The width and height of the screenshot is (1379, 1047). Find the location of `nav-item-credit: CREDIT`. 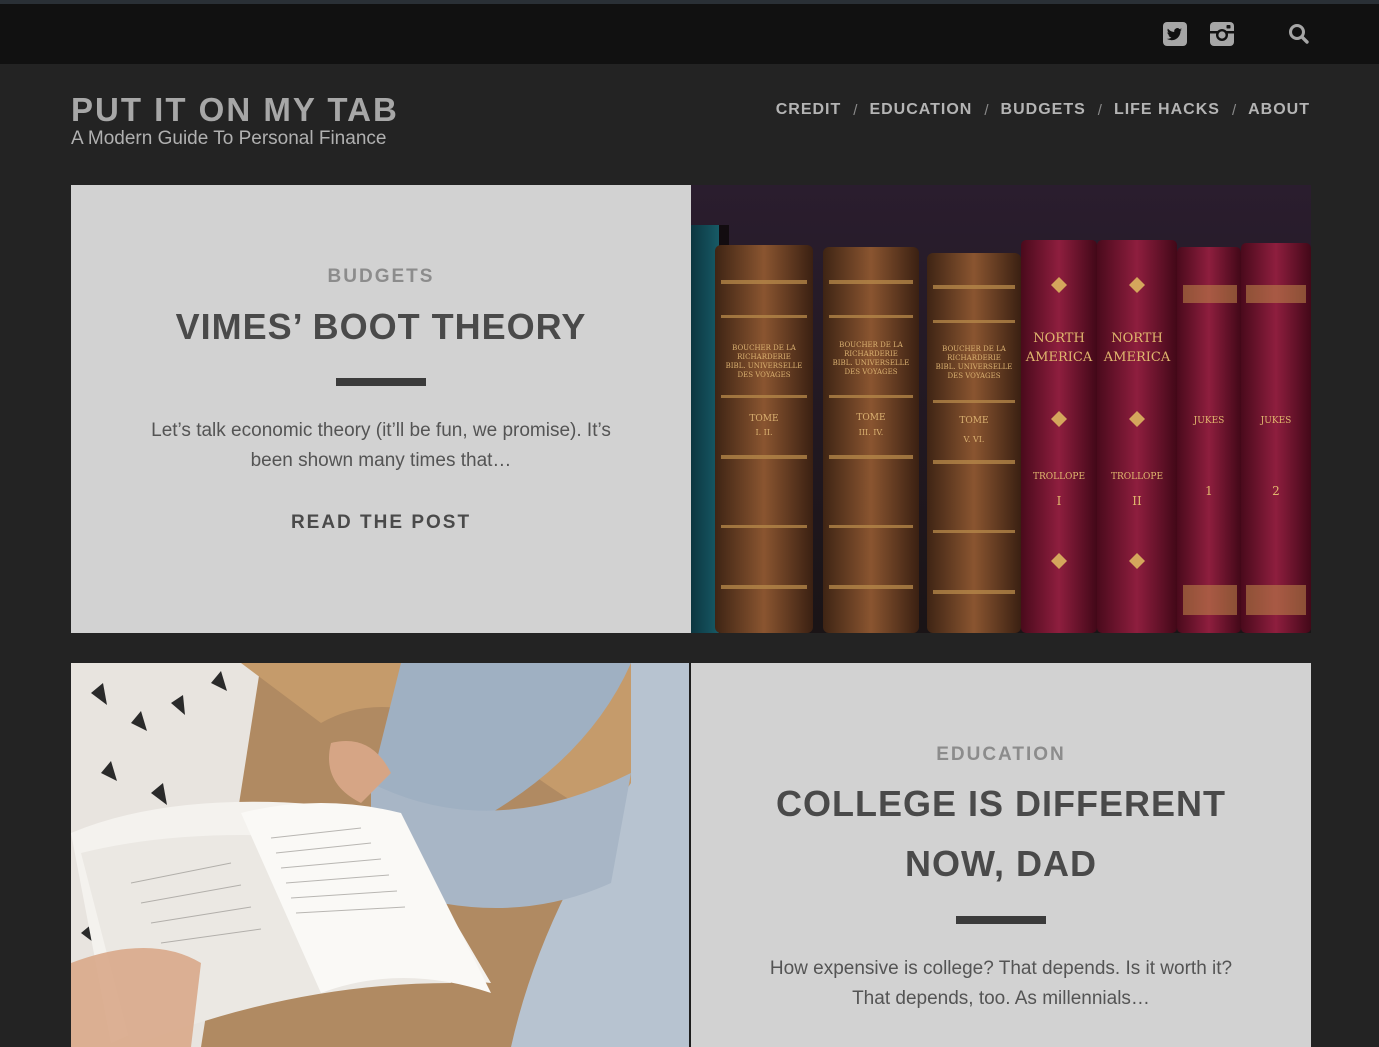

nav-item-credit: CREDIT is located at coordinates (809, 110).